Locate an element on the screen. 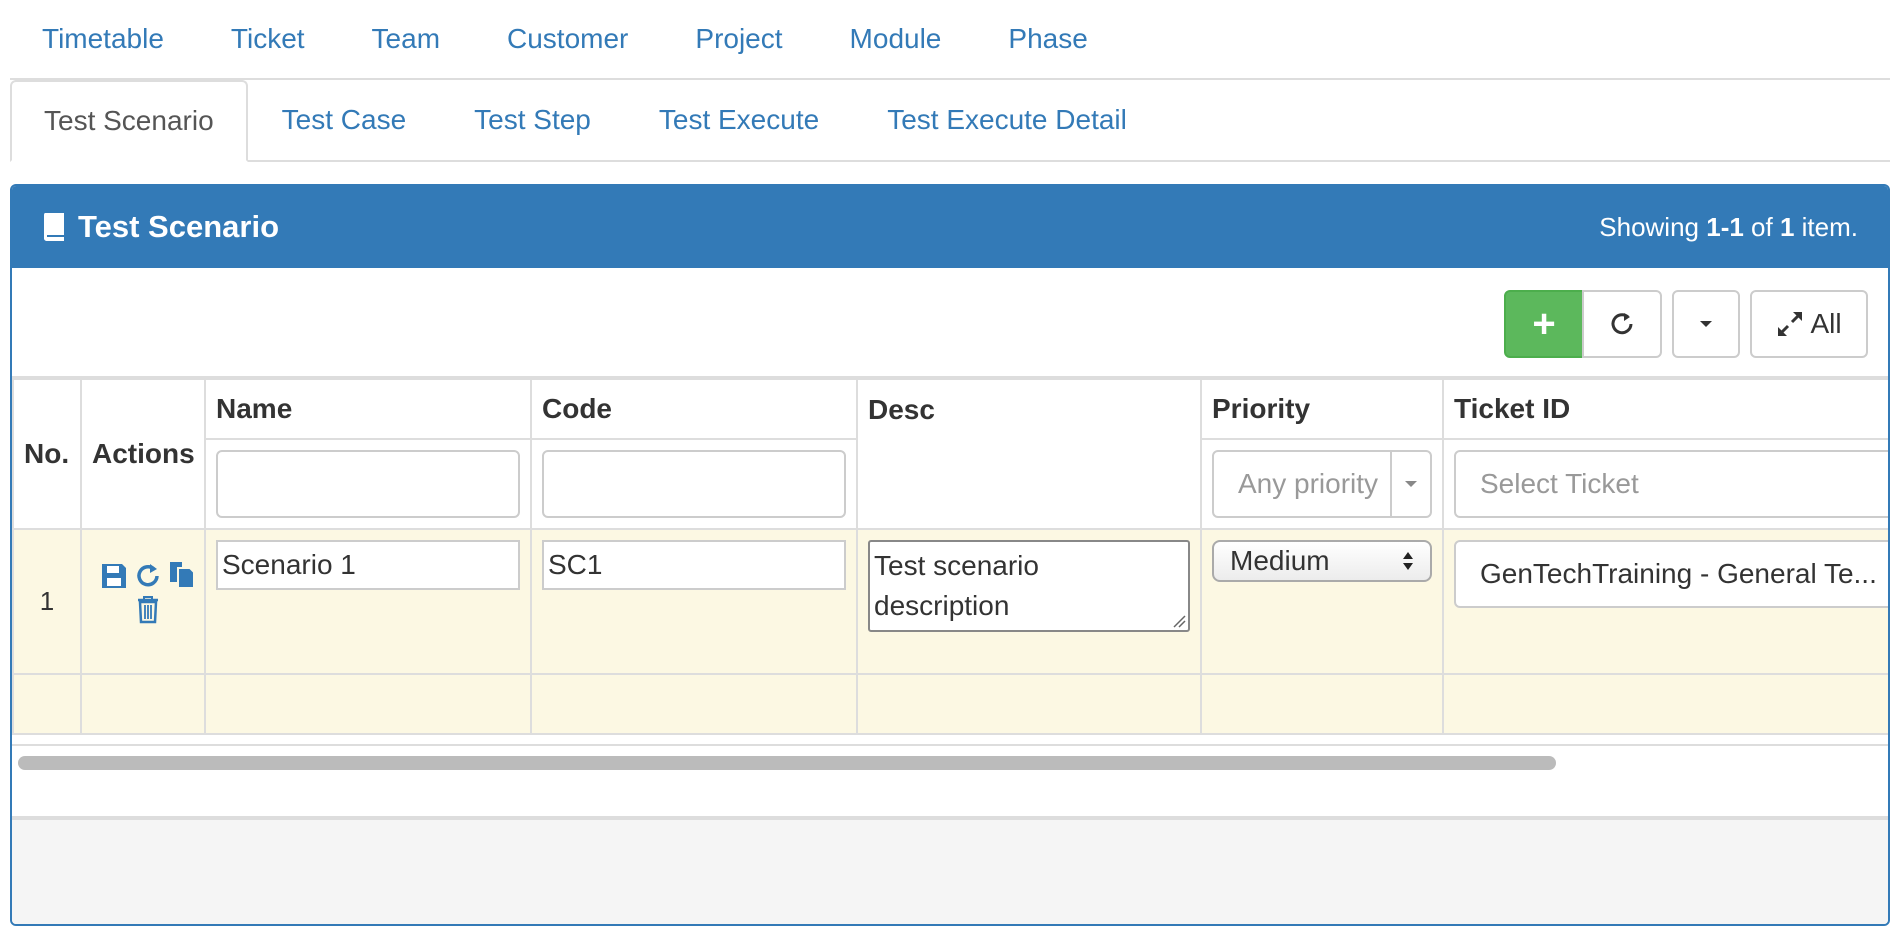 The image size is (1900, 936). ticket-cell: GenTechTraining - General Te... × is located at coordinates (1665, 601).